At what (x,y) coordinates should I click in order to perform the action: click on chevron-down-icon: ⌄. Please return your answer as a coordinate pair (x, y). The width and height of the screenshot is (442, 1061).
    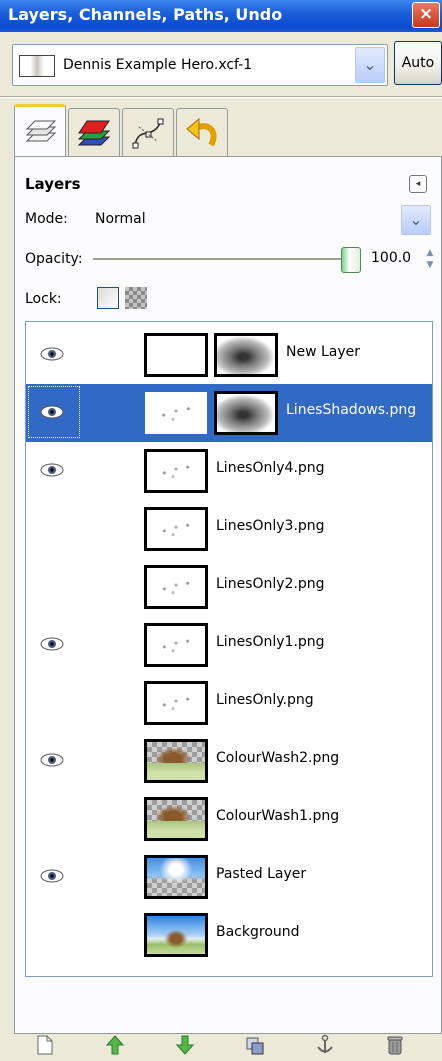
    Looking at the image, I should click on (370, 64).